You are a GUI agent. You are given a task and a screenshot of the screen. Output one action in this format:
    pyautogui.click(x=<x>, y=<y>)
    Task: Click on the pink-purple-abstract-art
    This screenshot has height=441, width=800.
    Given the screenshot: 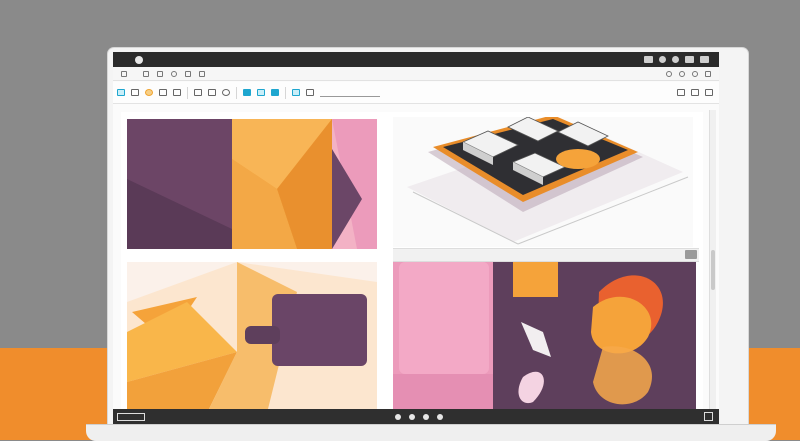 What is the action you would take?
    pyautogui.click(x=544, y=337)
    